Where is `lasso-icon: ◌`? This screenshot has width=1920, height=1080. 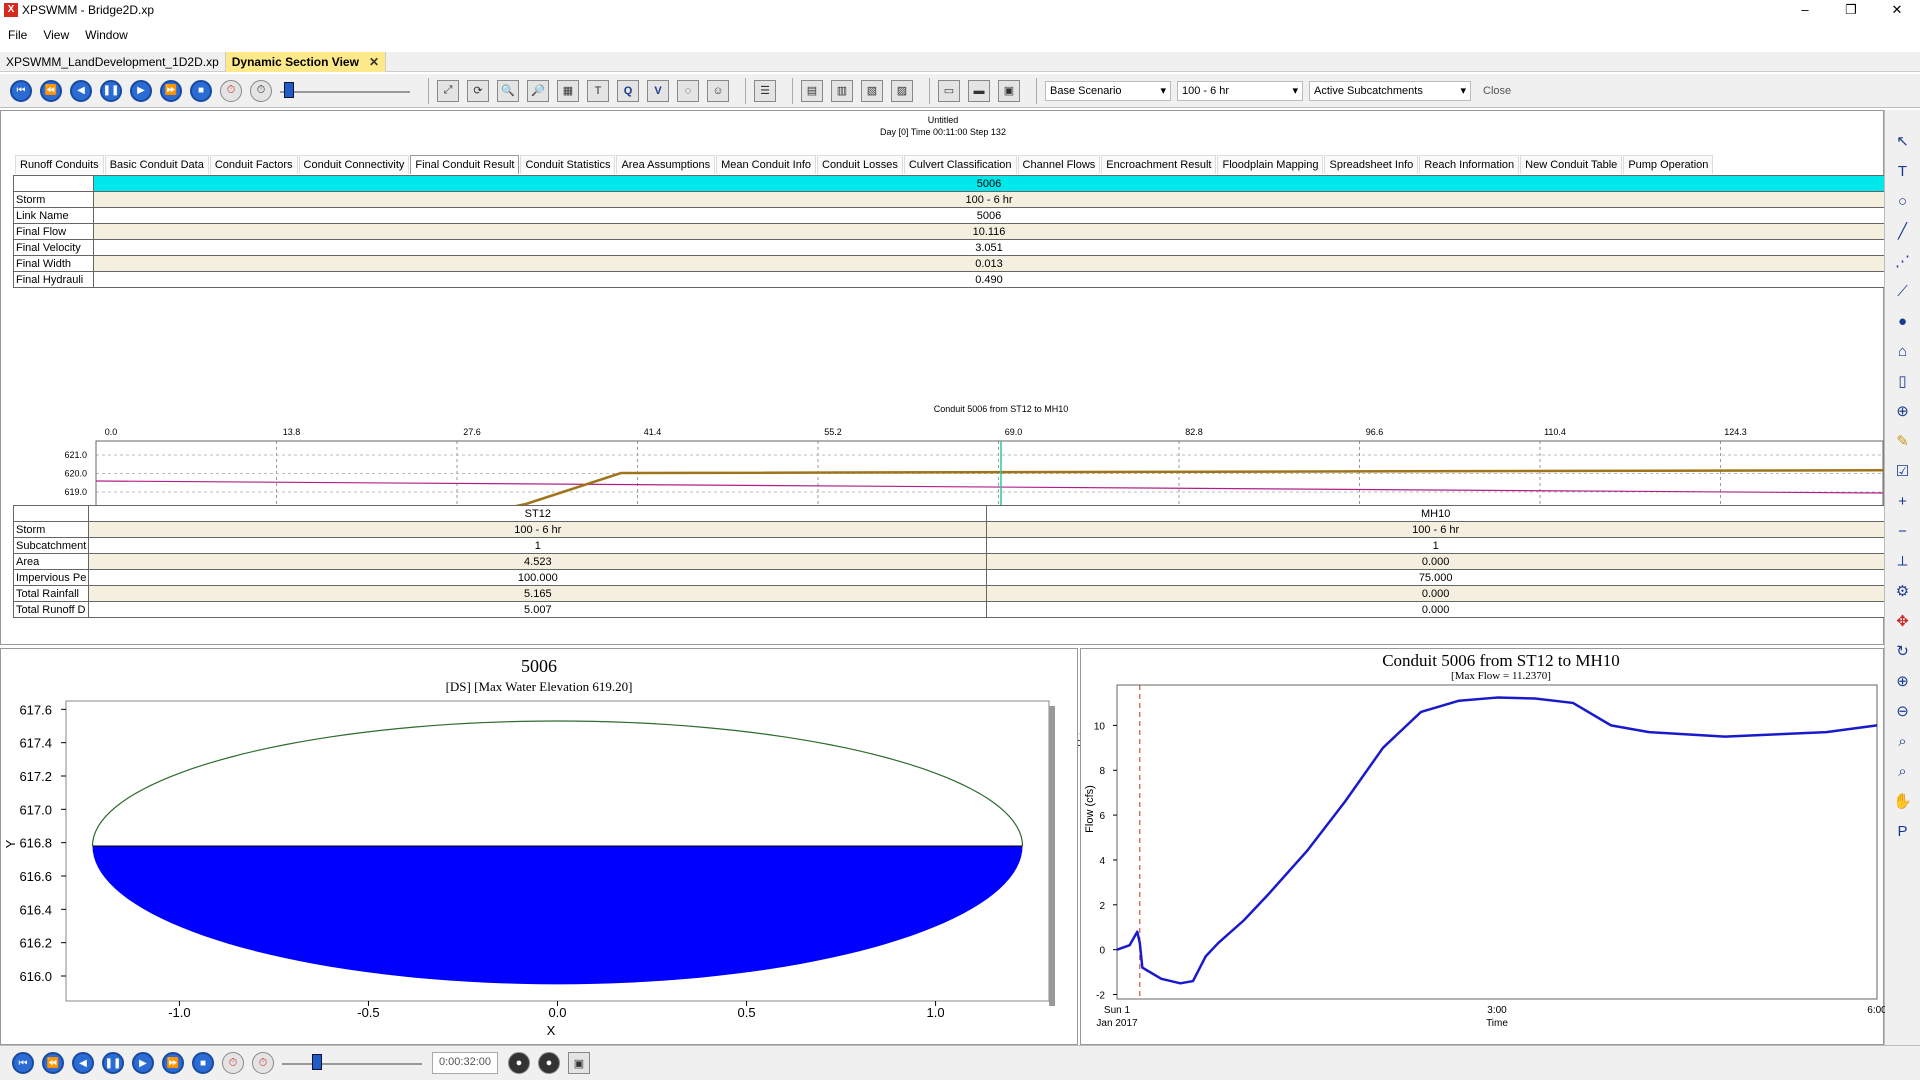
lasso-icon: ◌ is located at coordinates (688, 90).